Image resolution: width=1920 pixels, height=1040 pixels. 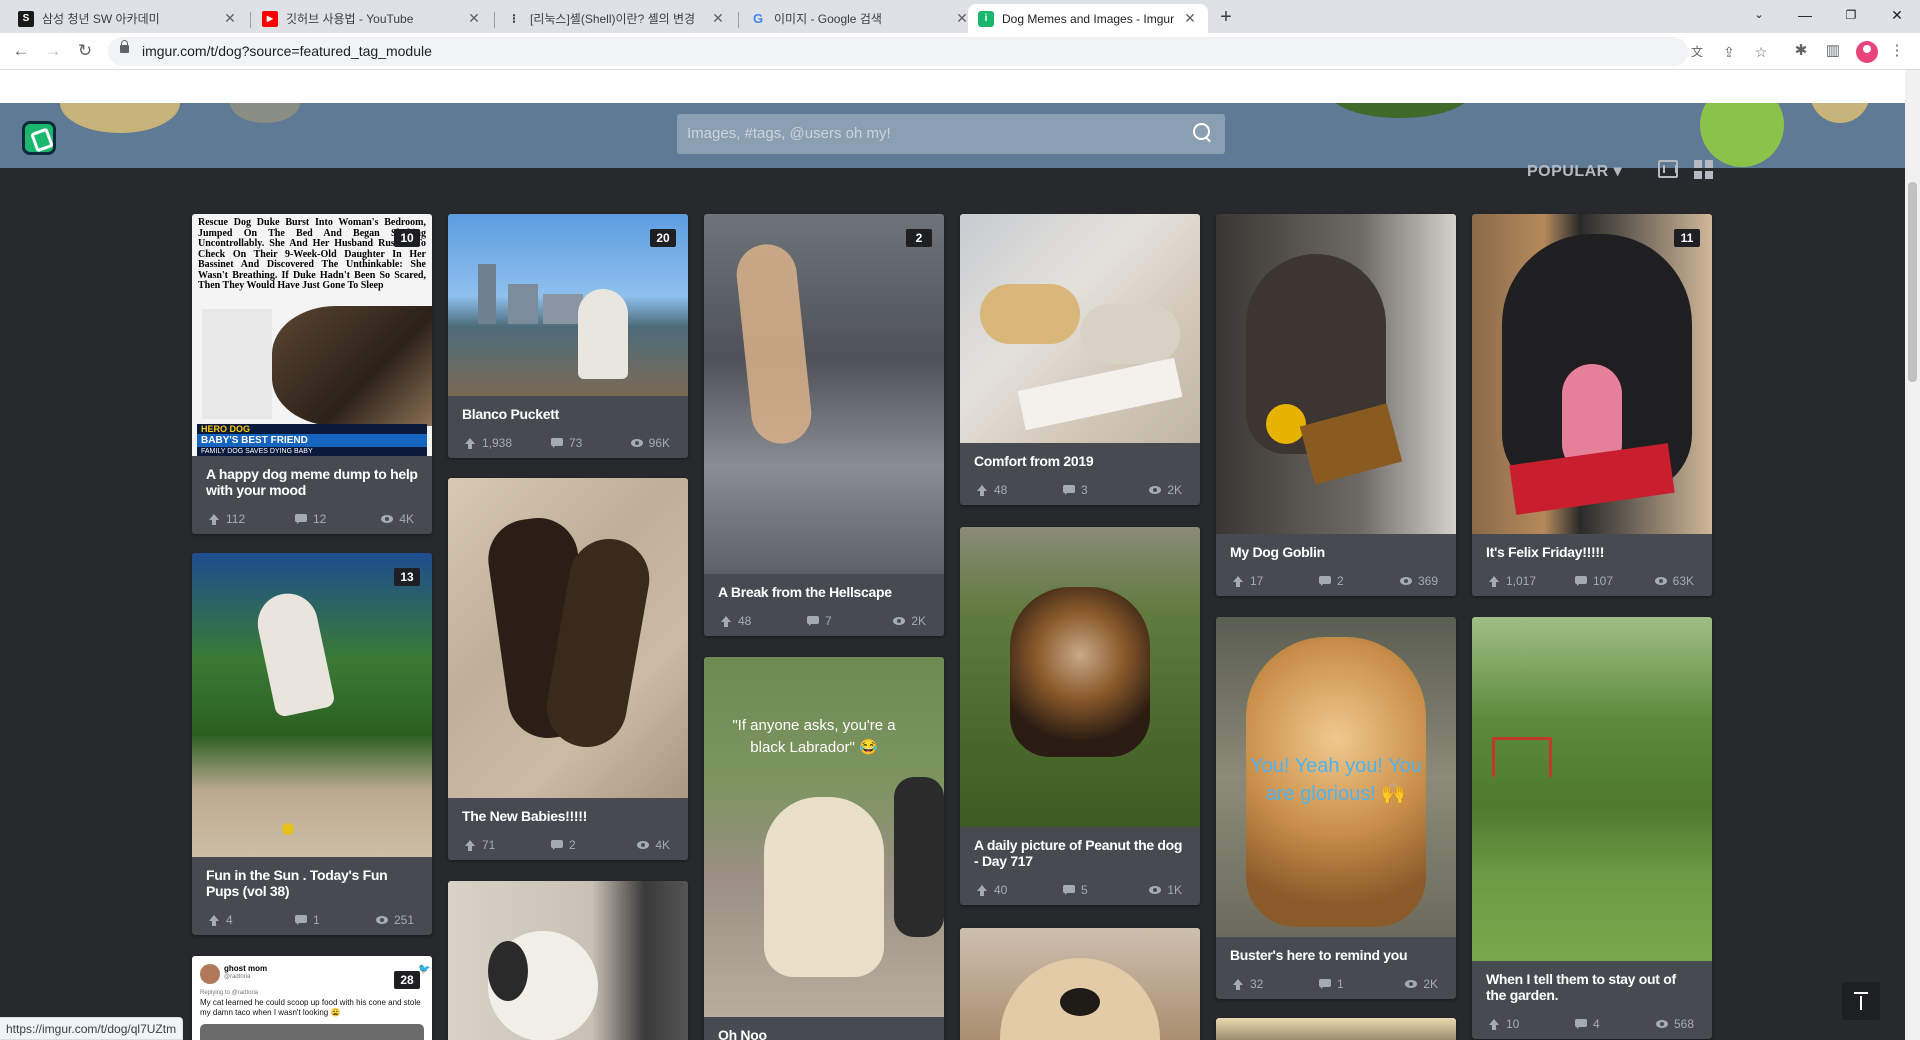 What do you see at coordinates (479, 845) in the screenshot?
I see `upvote-stat: 71` at bounding box center [479, 845].